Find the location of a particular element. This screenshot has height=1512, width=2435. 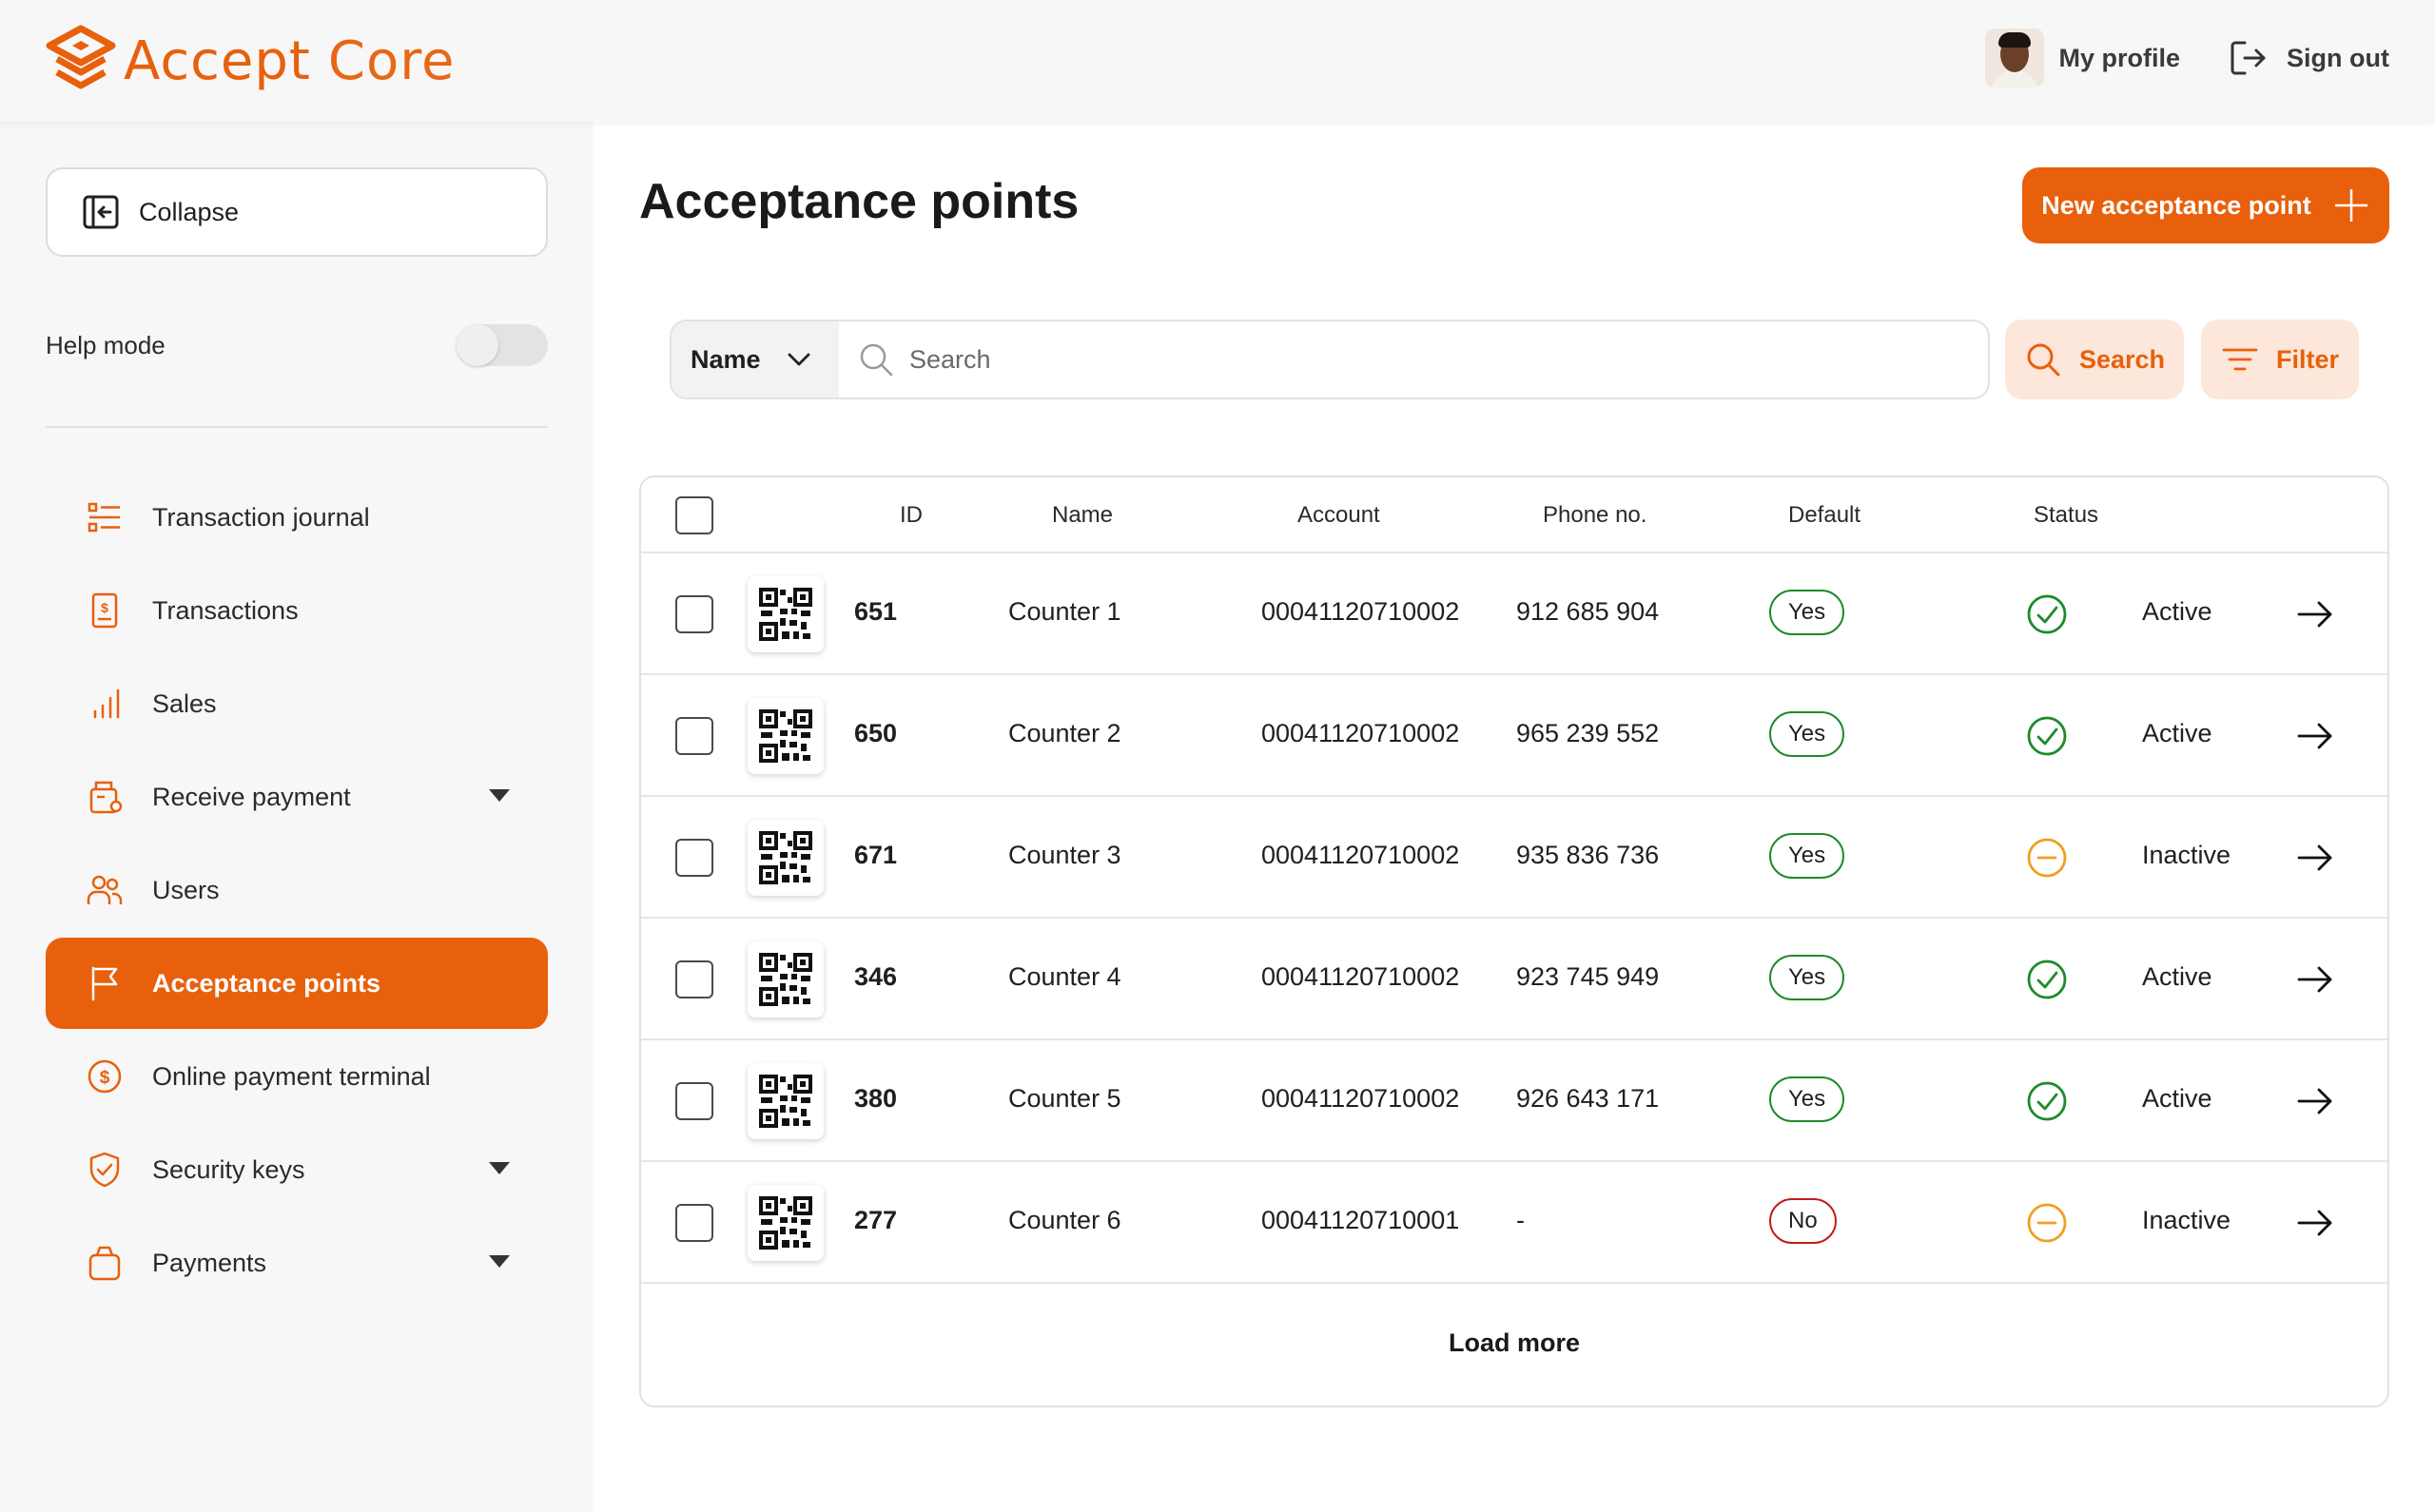

search-field is located at coordinates (1413, 359).